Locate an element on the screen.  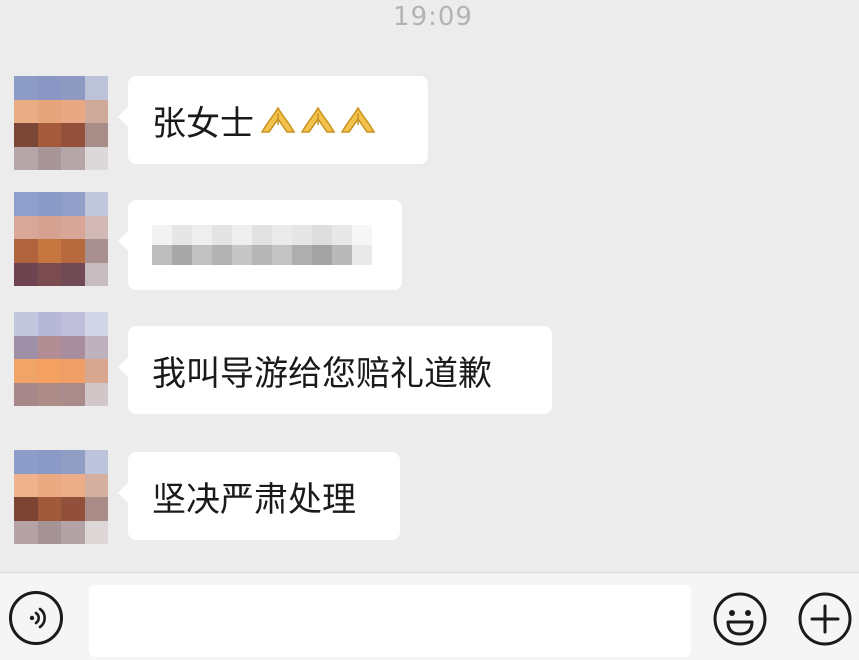
emoji-icon is located at coordinates (740, 619).